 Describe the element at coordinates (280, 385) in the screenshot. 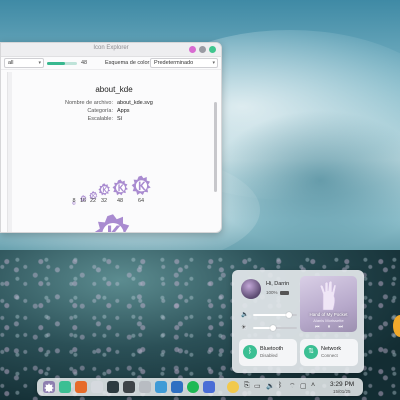

I see `bluetooth-tray-icon: ᛒ` at that location.